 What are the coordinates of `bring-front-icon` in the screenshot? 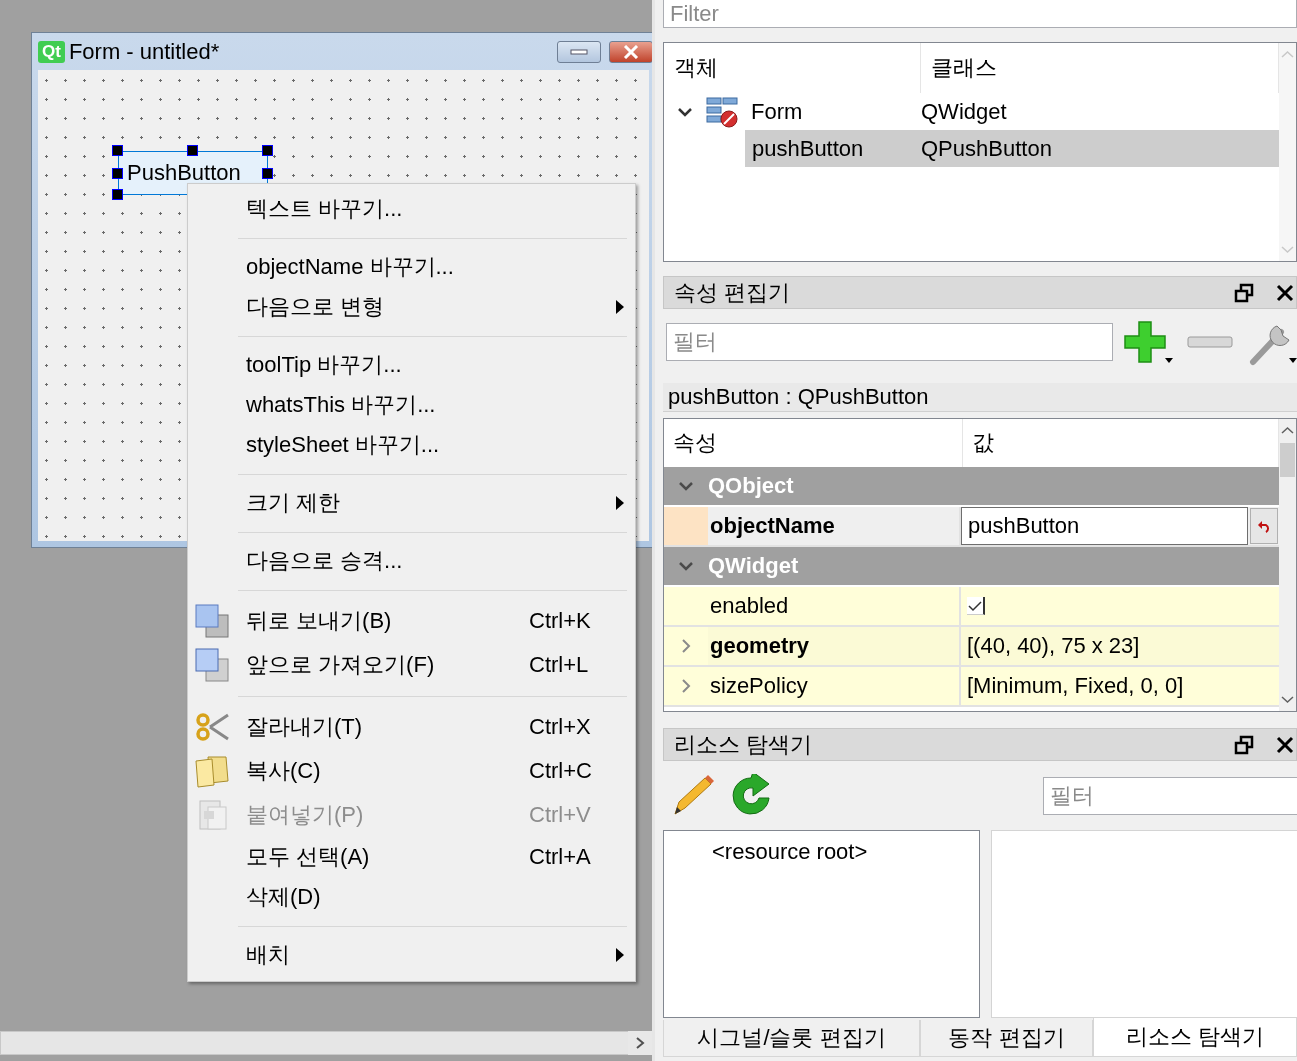 It's located at (212, 665).